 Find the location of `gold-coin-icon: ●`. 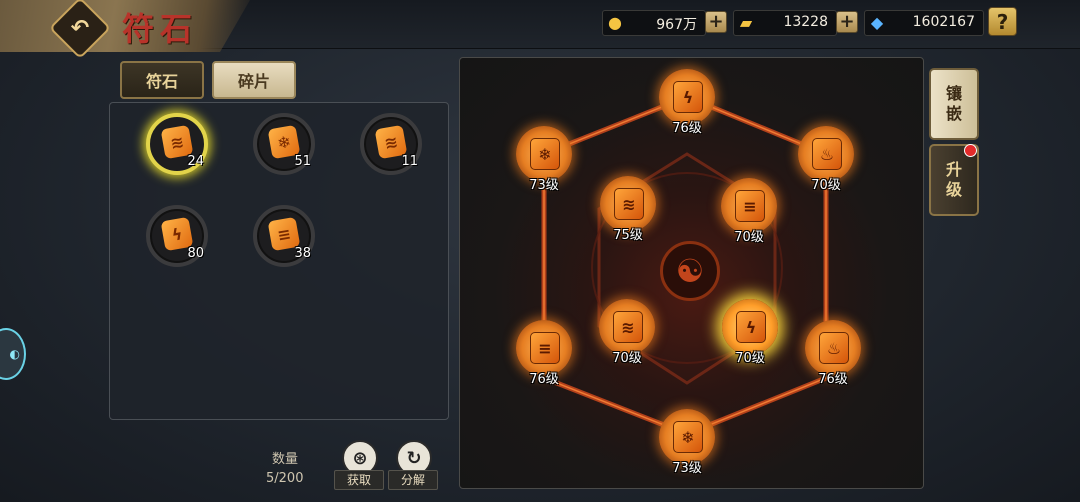

gold-coin-icon: ● is located at coordinates (615, 22).